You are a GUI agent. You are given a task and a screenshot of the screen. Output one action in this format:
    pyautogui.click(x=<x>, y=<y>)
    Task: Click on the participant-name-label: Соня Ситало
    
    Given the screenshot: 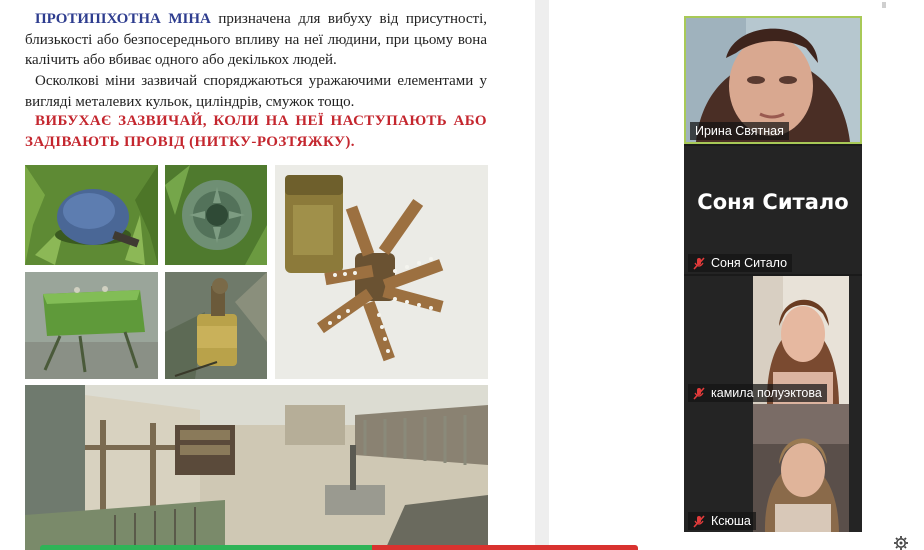 What is the action you would take?
    pyautogui.click(x=740, y=263)
    